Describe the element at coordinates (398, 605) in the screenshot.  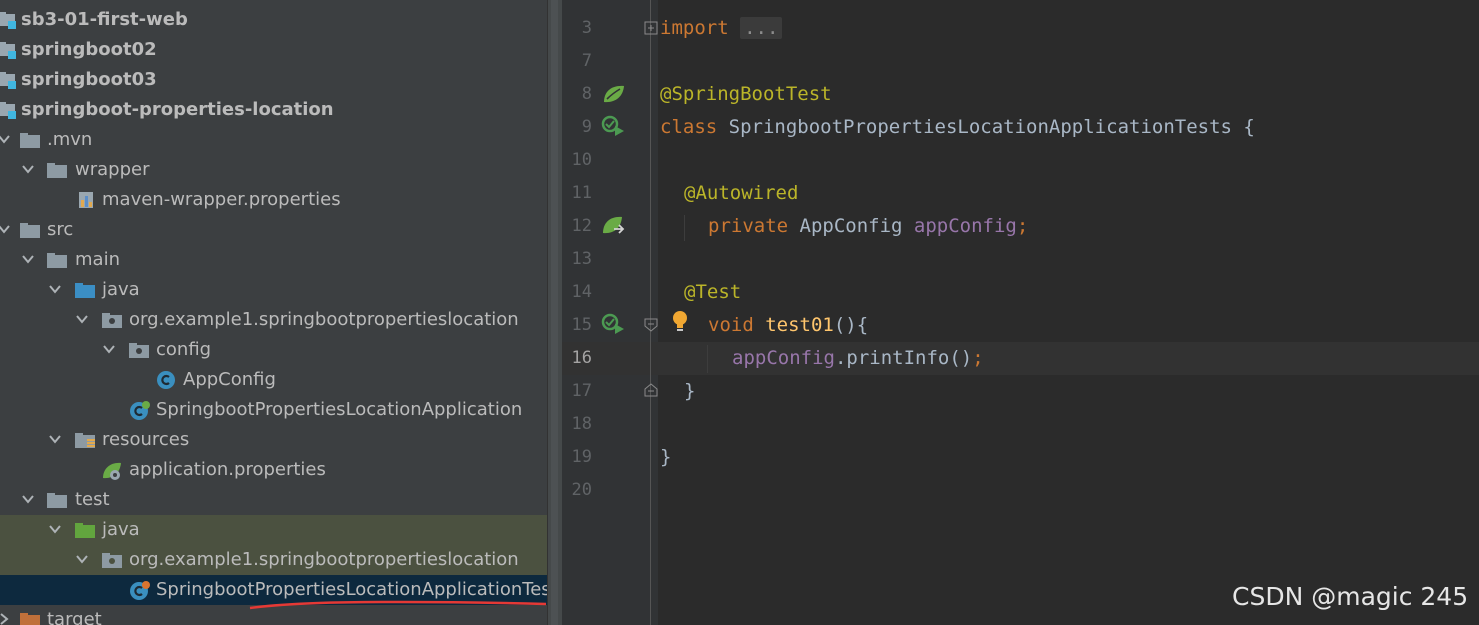
I see `red-underline-annotation` at that location.